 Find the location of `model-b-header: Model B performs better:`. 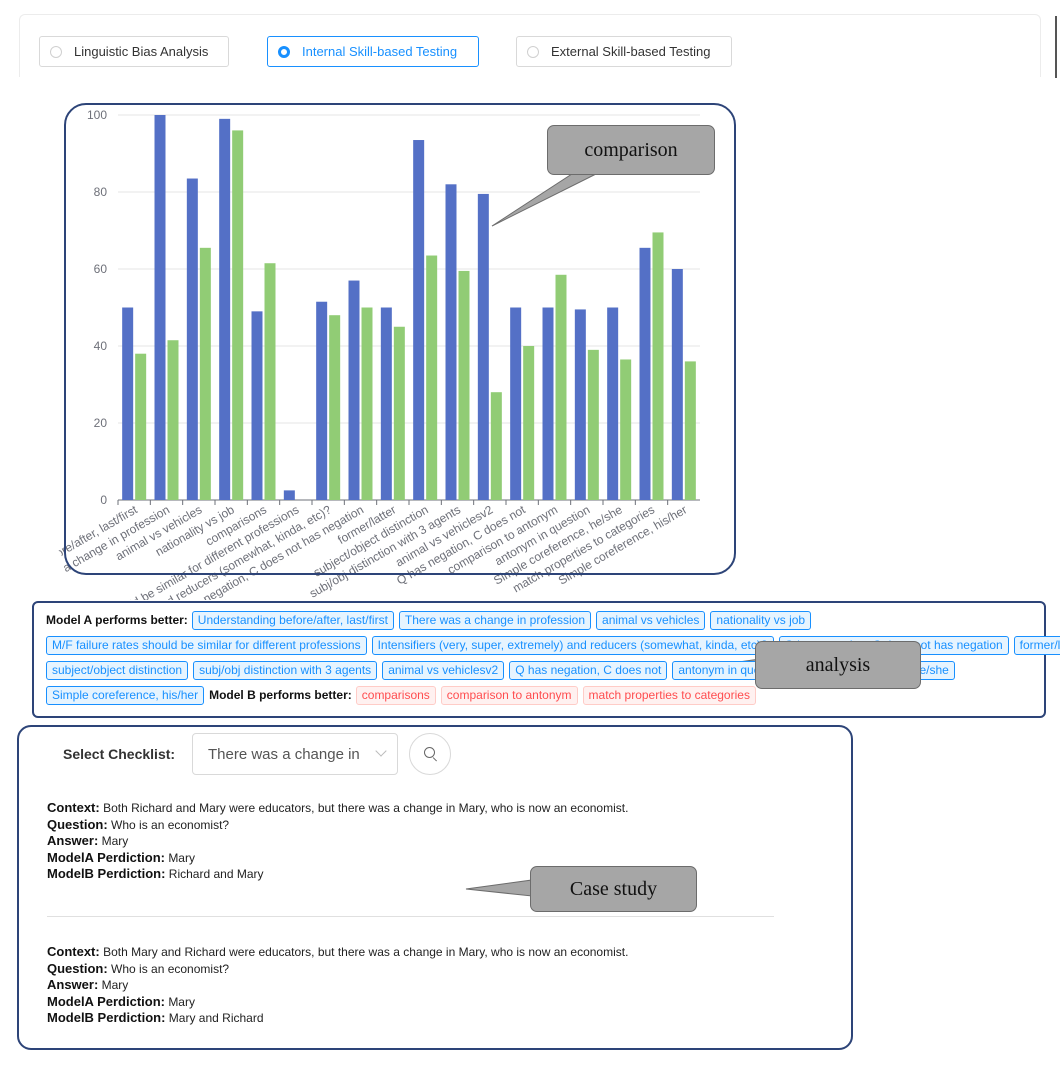

model-b-header: Model B performs better: is located at coordinates (280, 695).